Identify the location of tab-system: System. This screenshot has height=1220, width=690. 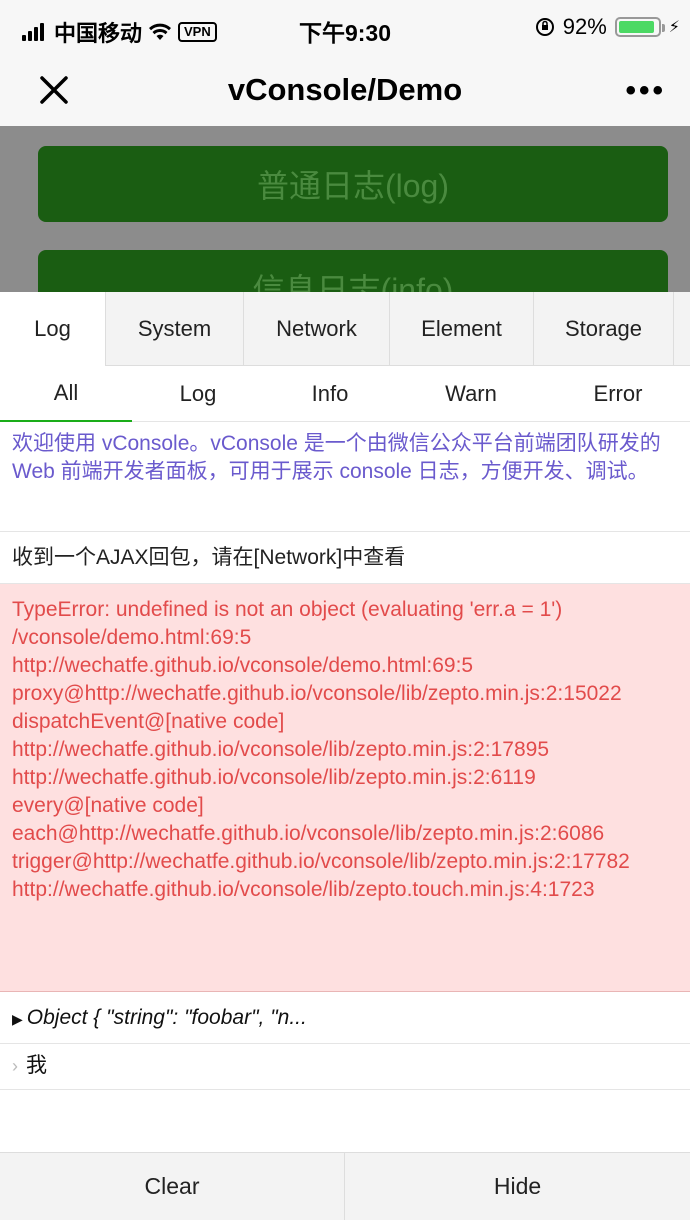
(175, 329).